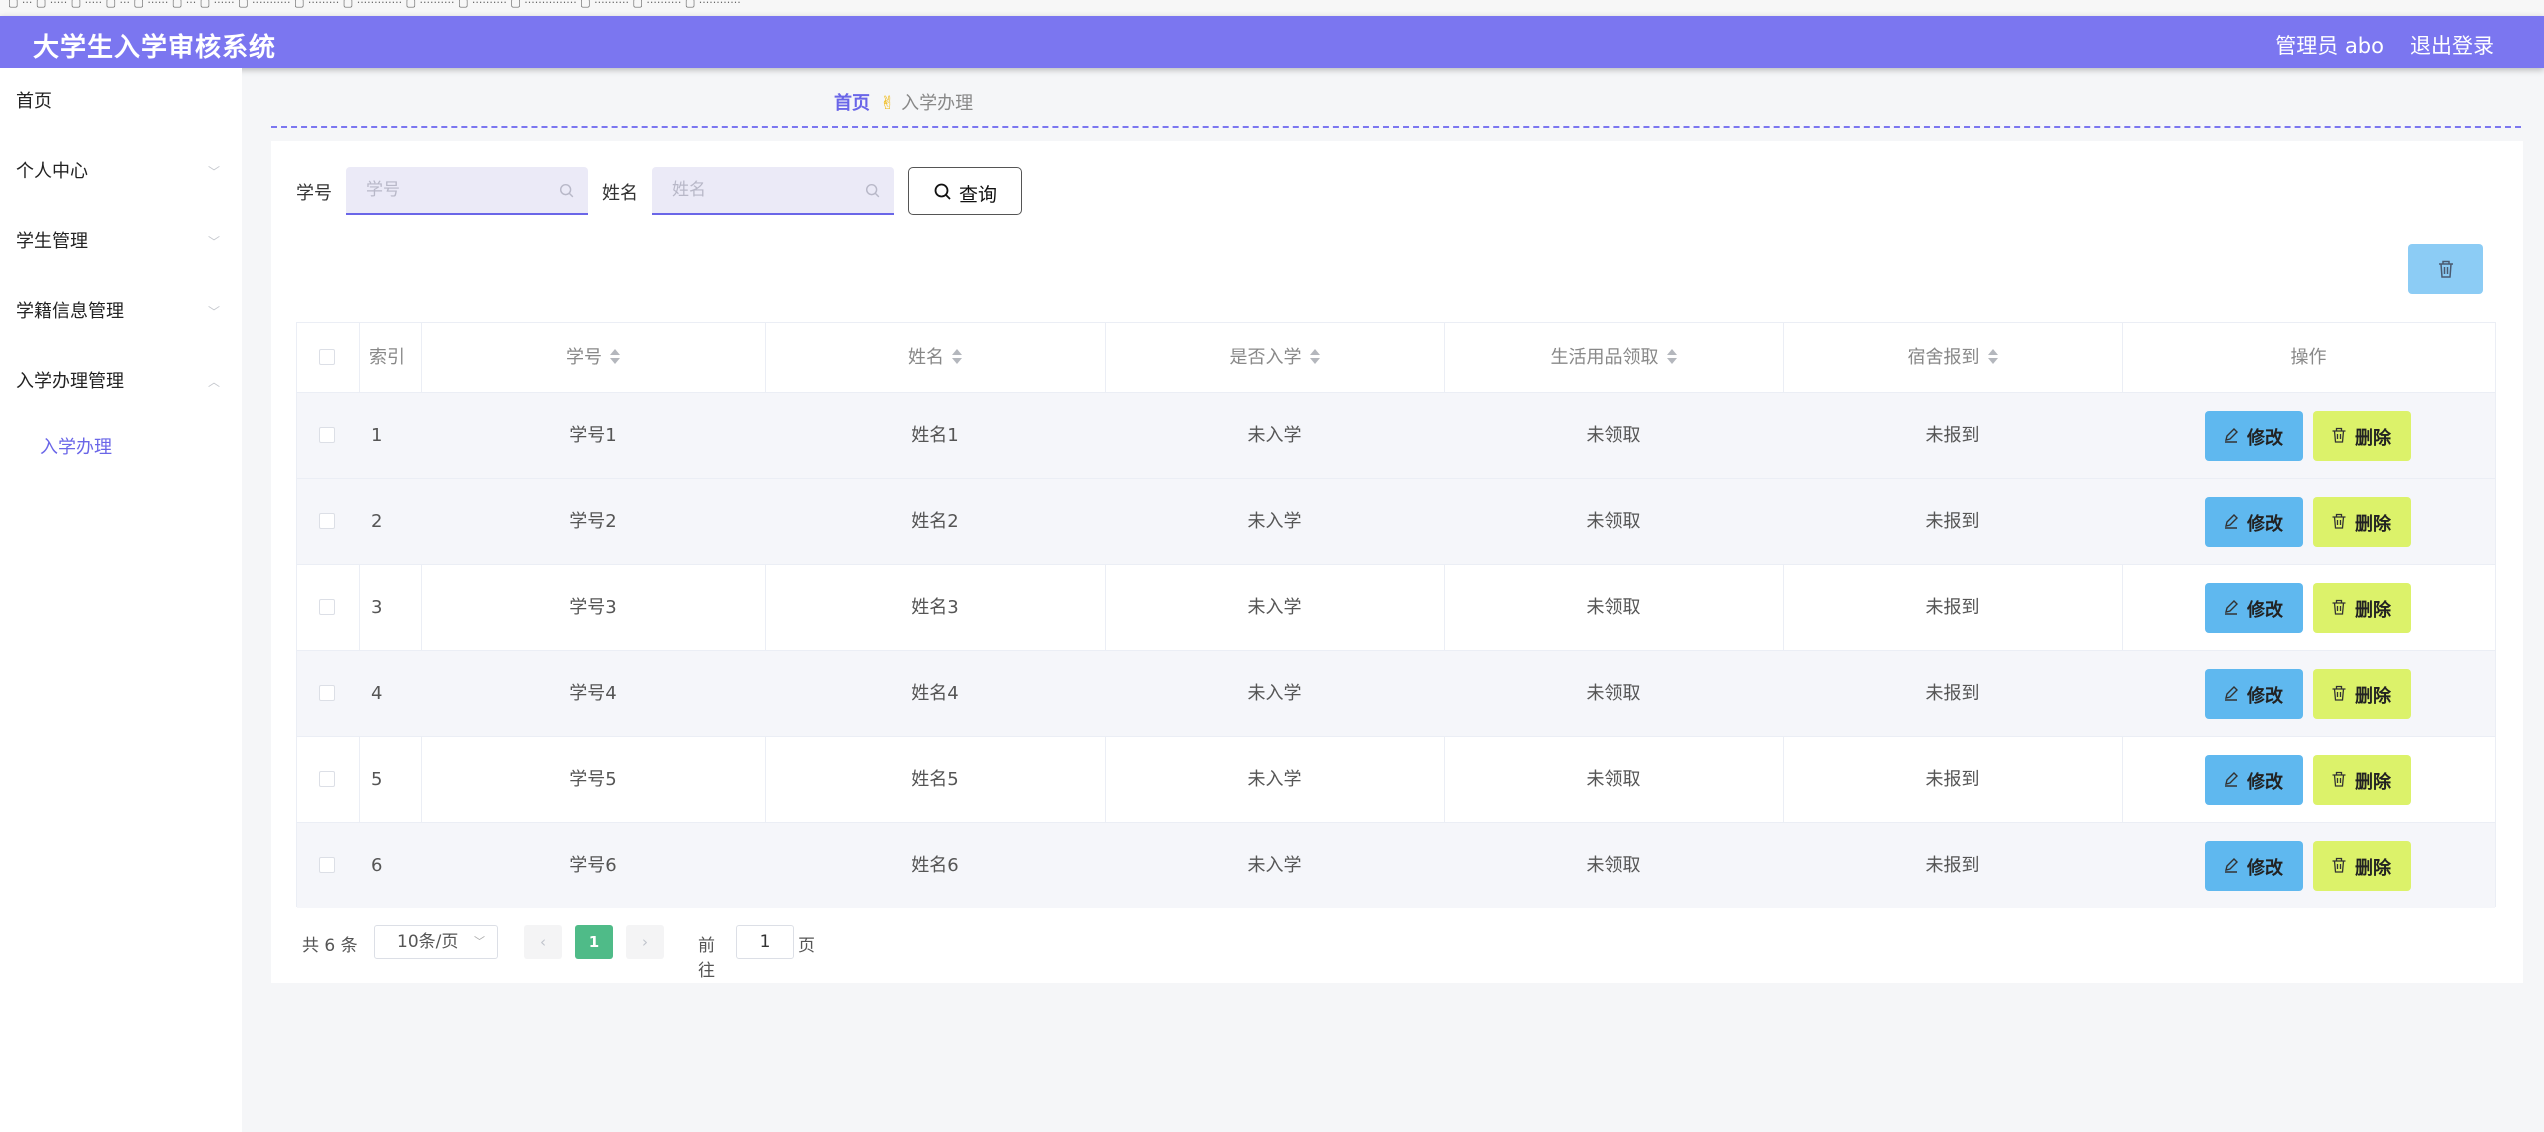 This screenshot has height=1132, width=2544. What do you see at coordinates (213, 172) in the screenshot?
I see `chevron-down-icon: ﹀` at bounding box center [213, 172].